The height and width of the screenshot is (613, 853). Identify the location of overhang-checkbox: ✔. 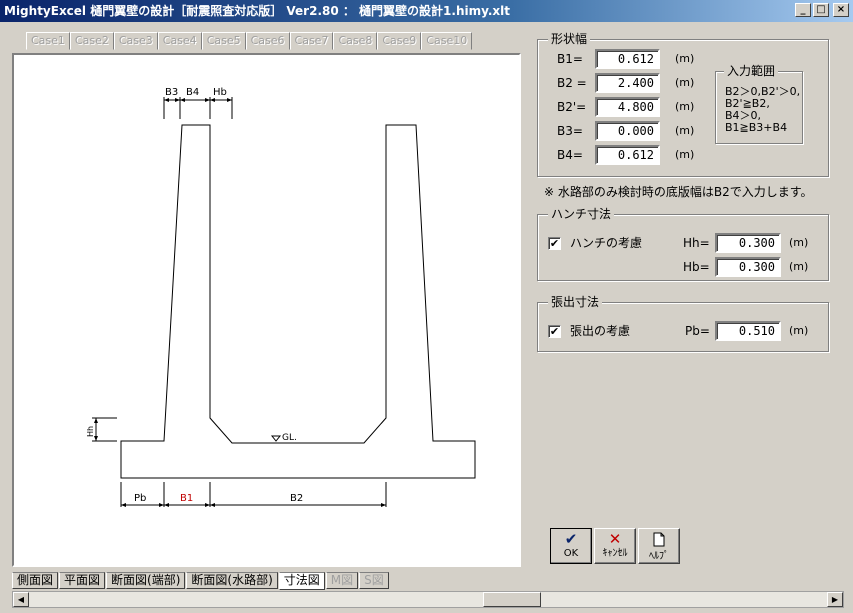
(554, 331).